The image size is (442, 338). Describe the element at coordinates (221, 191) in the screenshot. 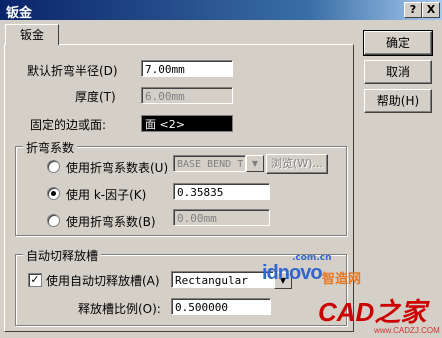

I see `k-factor-input: 0.35835` at that location.